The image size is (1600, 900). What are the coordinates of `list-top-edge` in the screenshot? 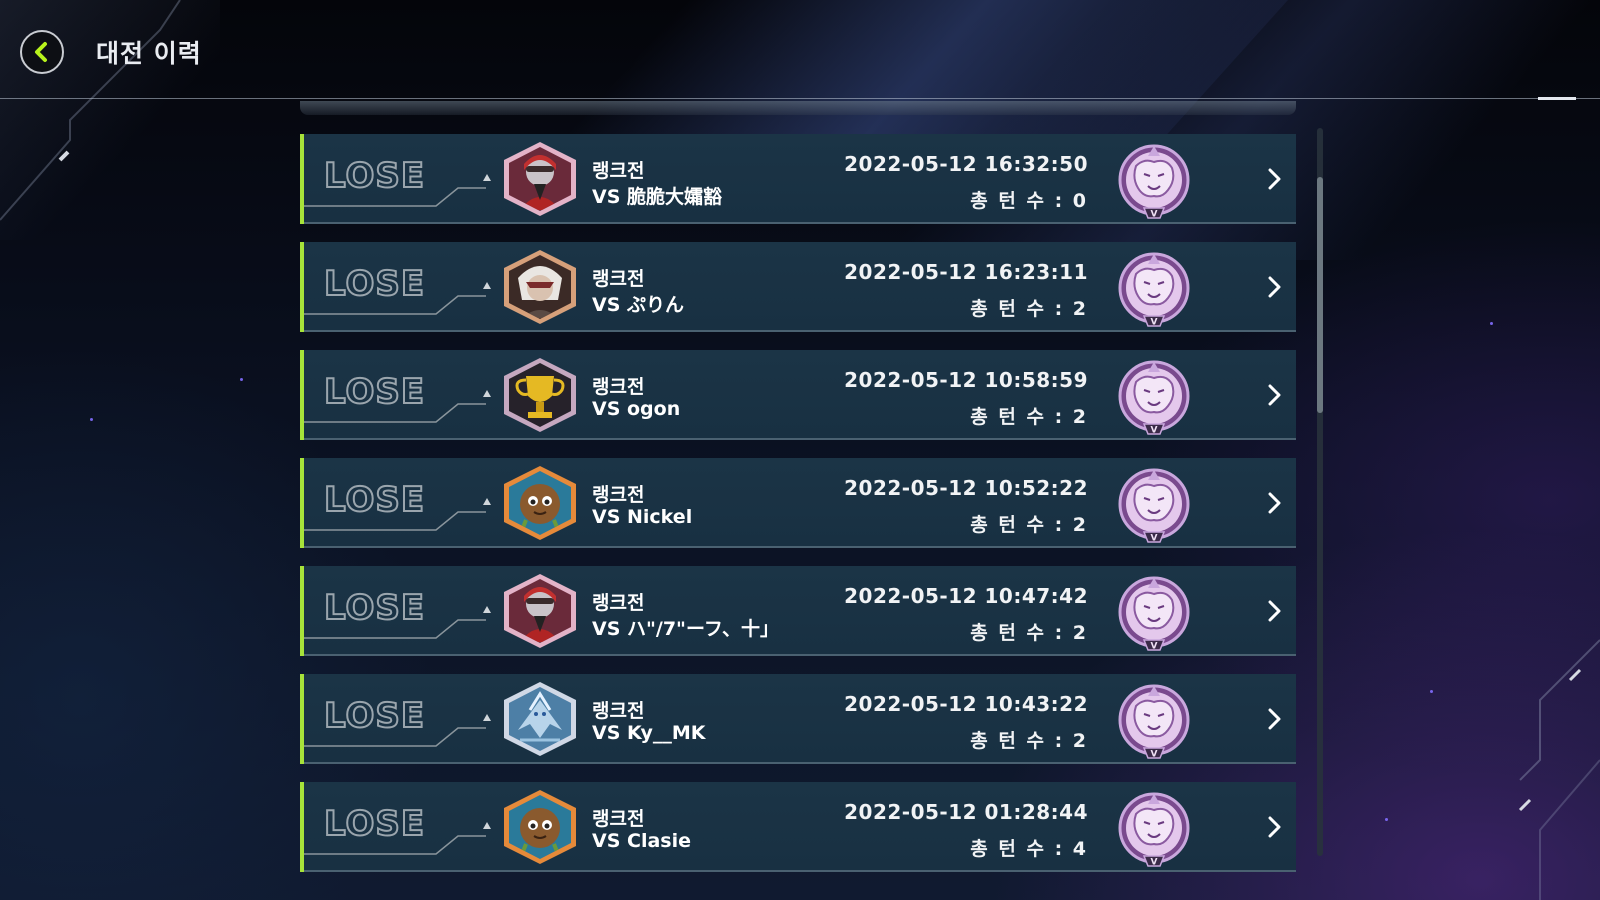 It's located at (798, 108).